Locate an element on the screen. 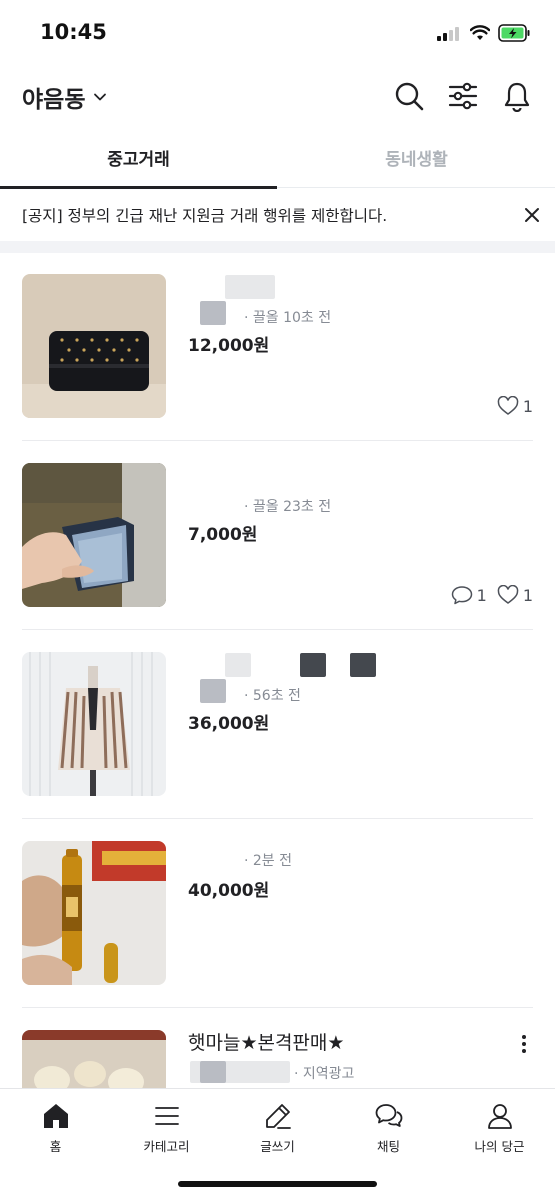 The image size is (555, 1200). filter-icon is located at coordinates (463, 96).